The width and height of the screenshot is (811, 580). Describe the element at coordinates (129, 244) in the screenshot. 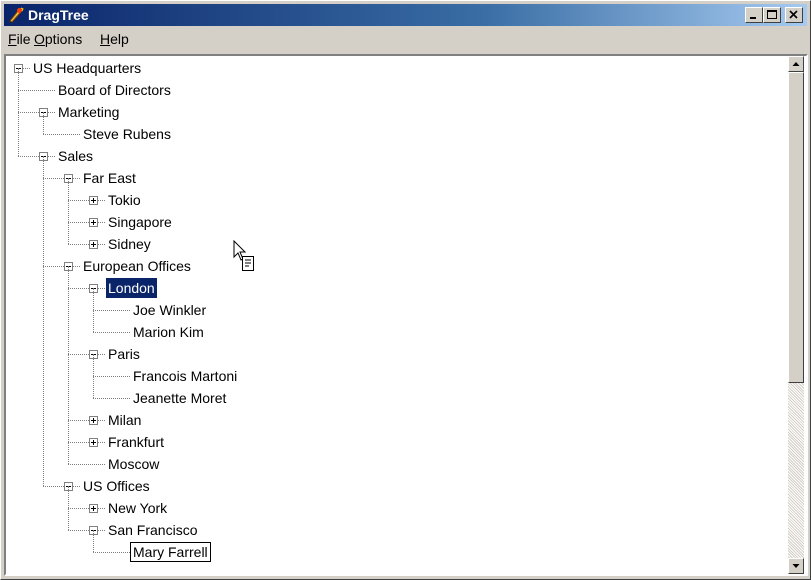

I see `tree-node: Sidney` at that location.